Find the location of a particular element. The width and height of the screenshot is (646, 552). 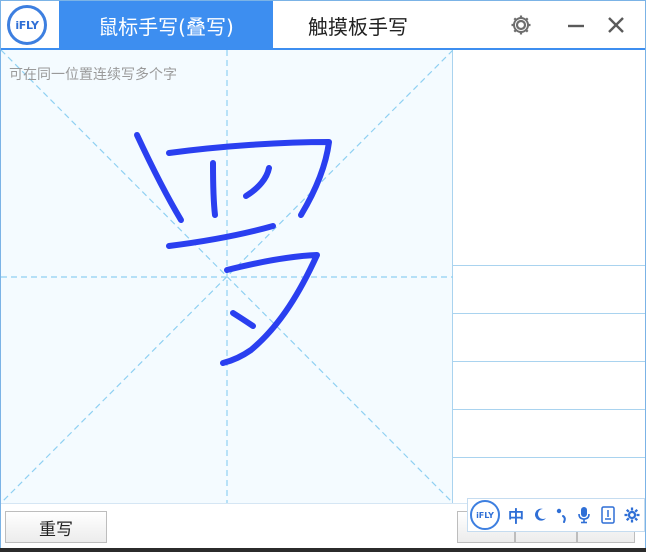

rewrite-label: 重写 is located at coordinates (56, 529).